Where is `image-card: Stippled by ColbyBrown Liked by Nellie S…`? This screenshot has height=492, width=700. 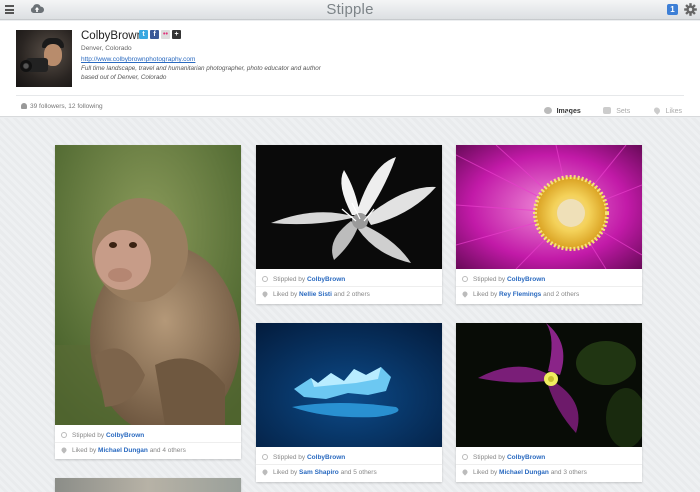 image-card: Stippled by ColbyBrown Liked by Nellie S… is located at coordinates (349, 224).